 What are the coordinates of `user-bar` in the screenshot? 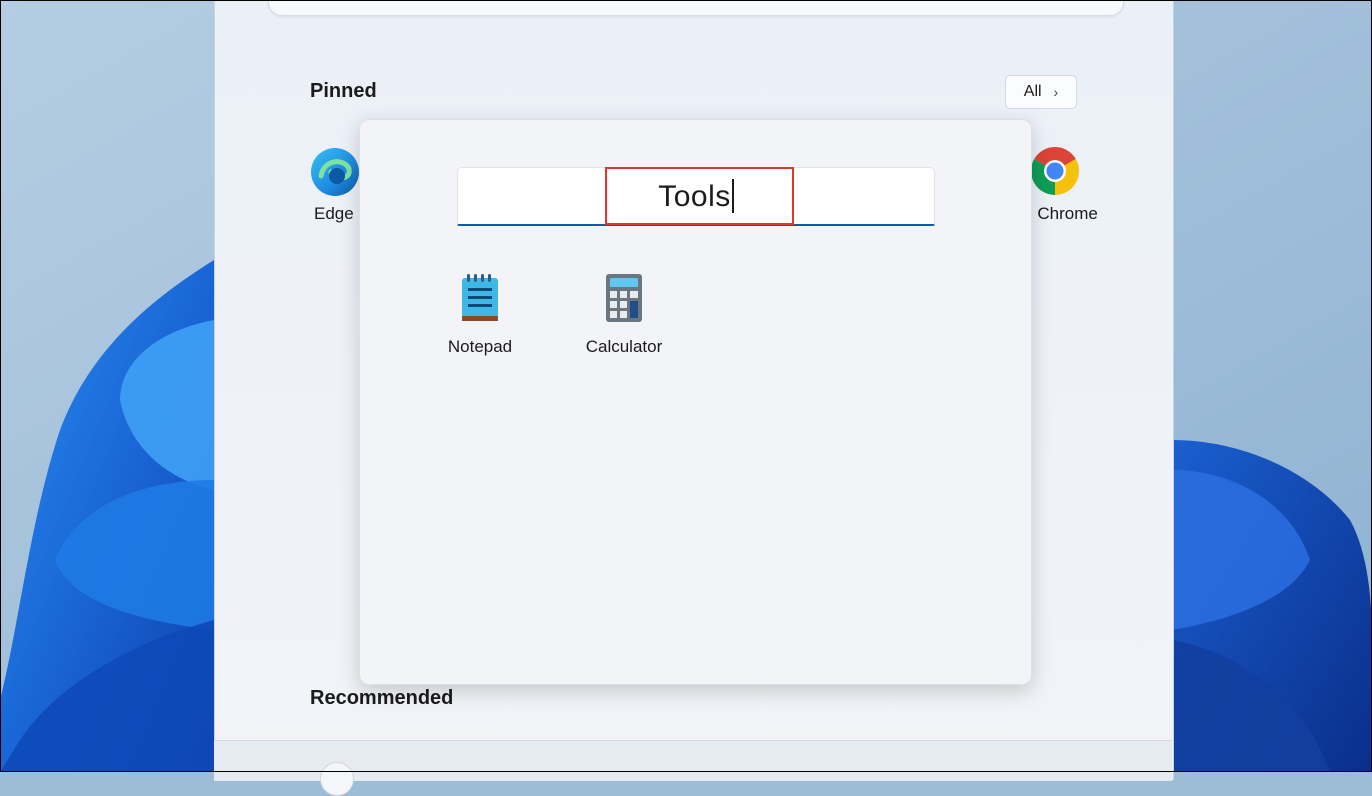 It's located at (693, 760).